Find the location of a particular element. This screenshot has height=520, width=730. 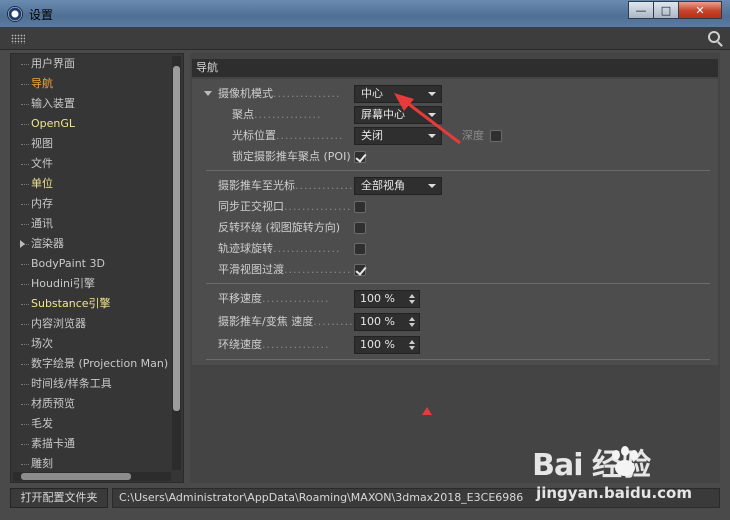

title-bar: 设置 — □ ✕ is located at coordinates (365, 14).